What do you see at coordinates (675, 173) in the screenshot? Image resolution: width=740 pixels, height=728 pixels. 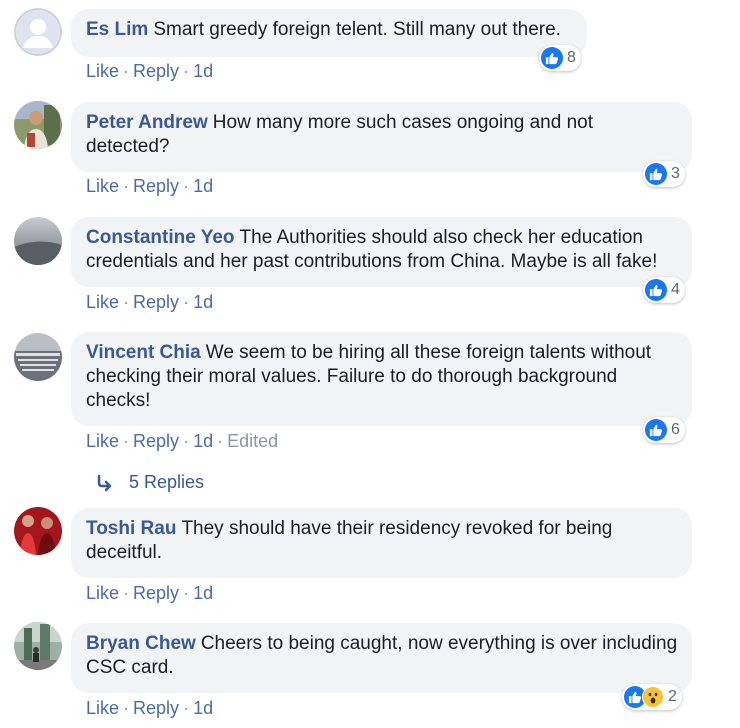 I see `reaction-count: 3` at bounding box center [675, 173].